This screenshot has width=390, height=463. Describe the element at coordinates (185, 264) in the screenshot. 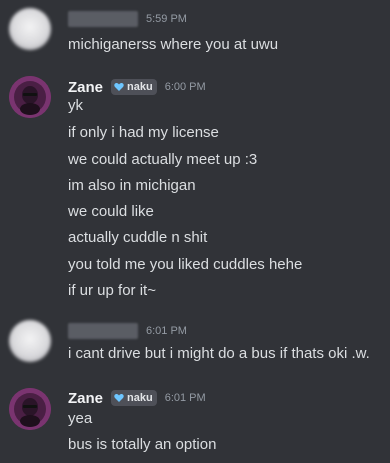

I see `message-text: you told me you liked cuddles hehe` at that location.